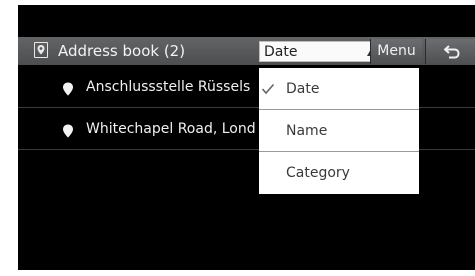 The height and width of the screenshot is (276, 475). What do you see at coordinates (396, 51) in the screenshot?
I see `menu-button: Menu` at bounding box center [396, 51].